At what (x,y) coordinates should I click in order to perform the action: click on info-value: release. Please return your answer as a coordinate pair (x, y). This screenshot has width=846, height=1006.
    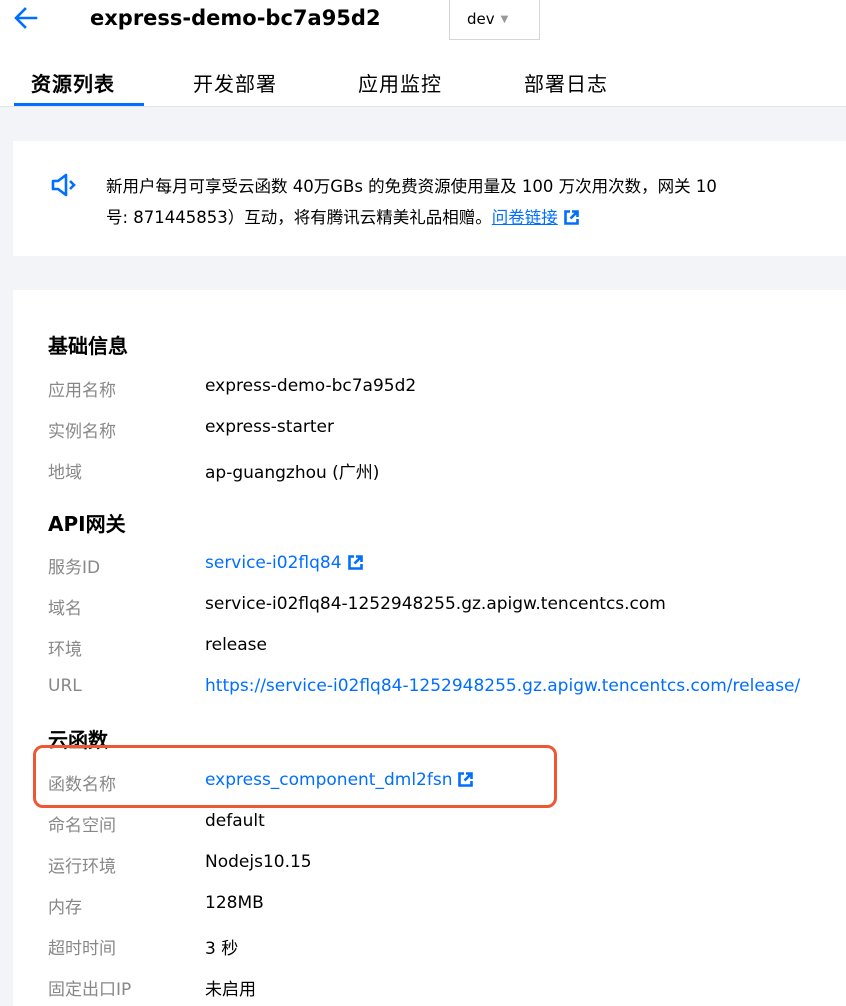
    Looking at the image, I should click on (236, 645).